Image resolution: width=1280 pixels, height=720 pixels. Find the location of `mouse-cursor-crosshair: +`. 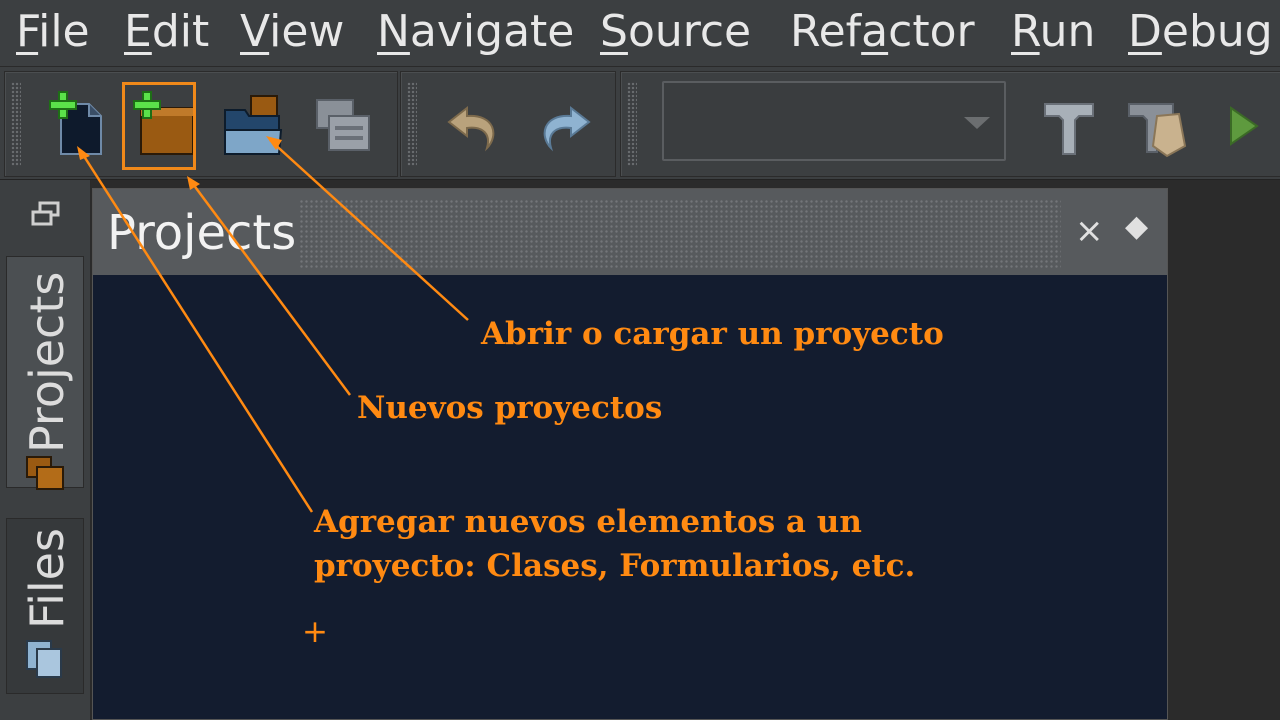

mouse-cursor-crosshair: + is located at coordinates (315, 632).